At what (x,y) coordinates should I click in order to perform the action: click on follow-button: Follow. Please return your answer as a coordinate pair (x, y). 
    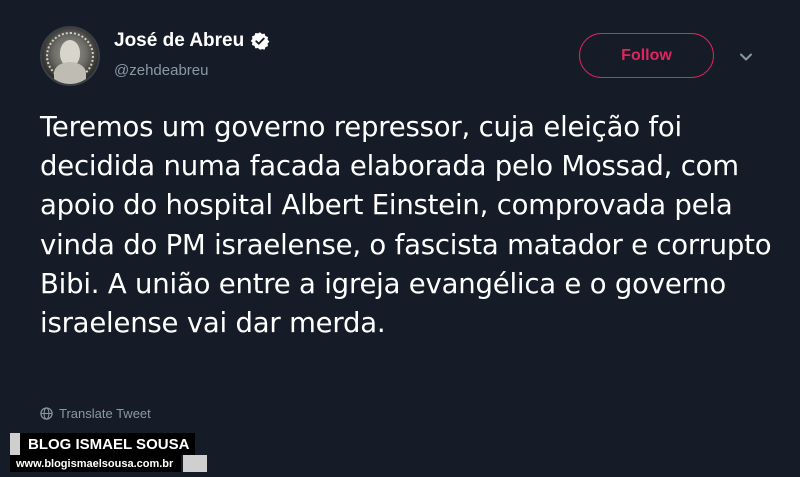
    Looking at the image, I should click on (646, 55).